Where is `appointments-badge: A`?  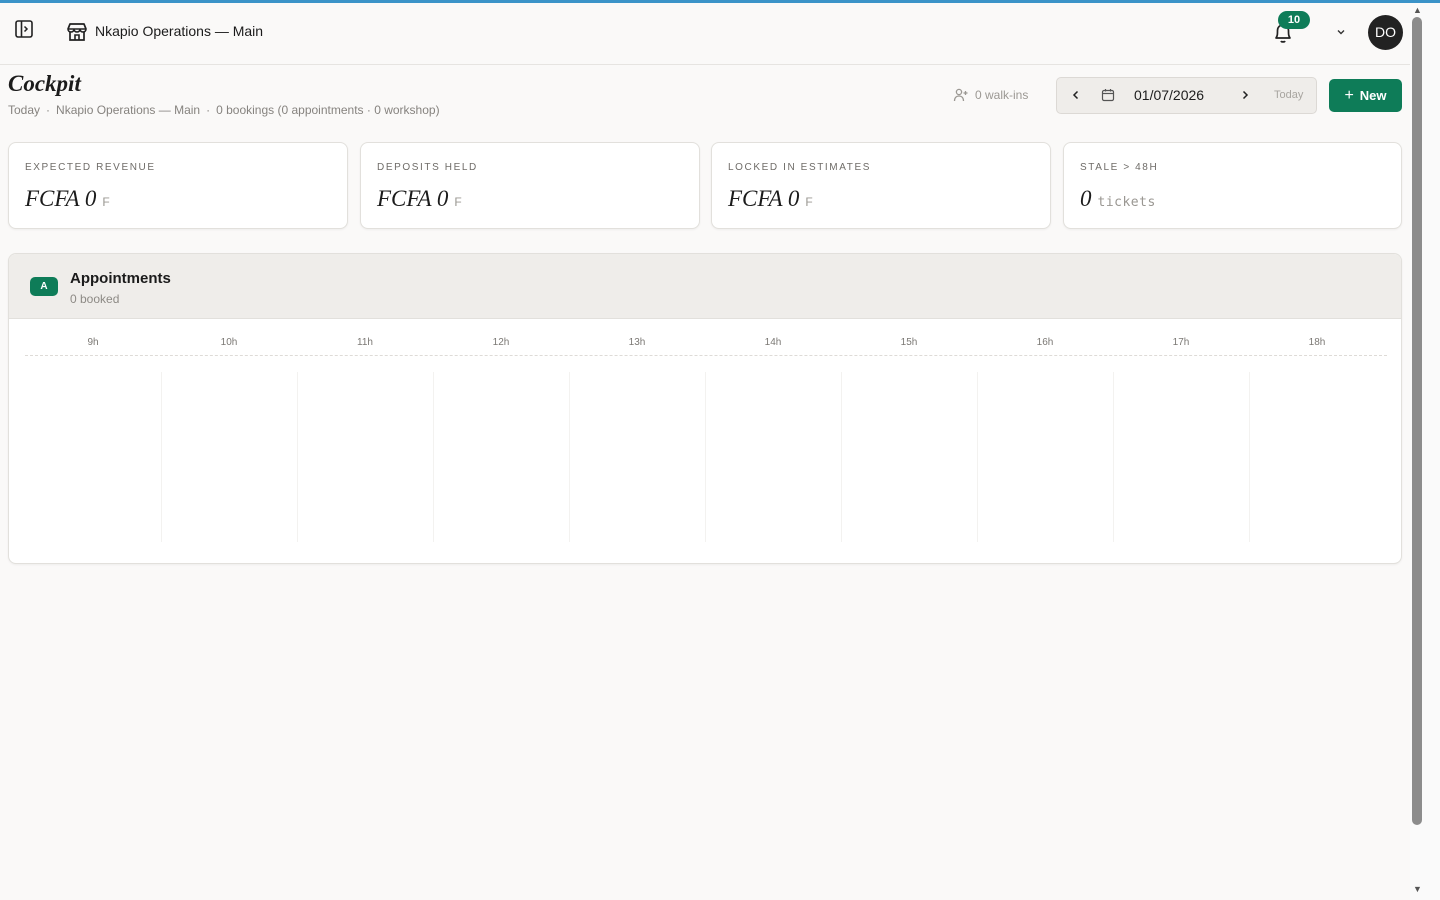
appointments-badge: A is located at coordinates (44, 286).